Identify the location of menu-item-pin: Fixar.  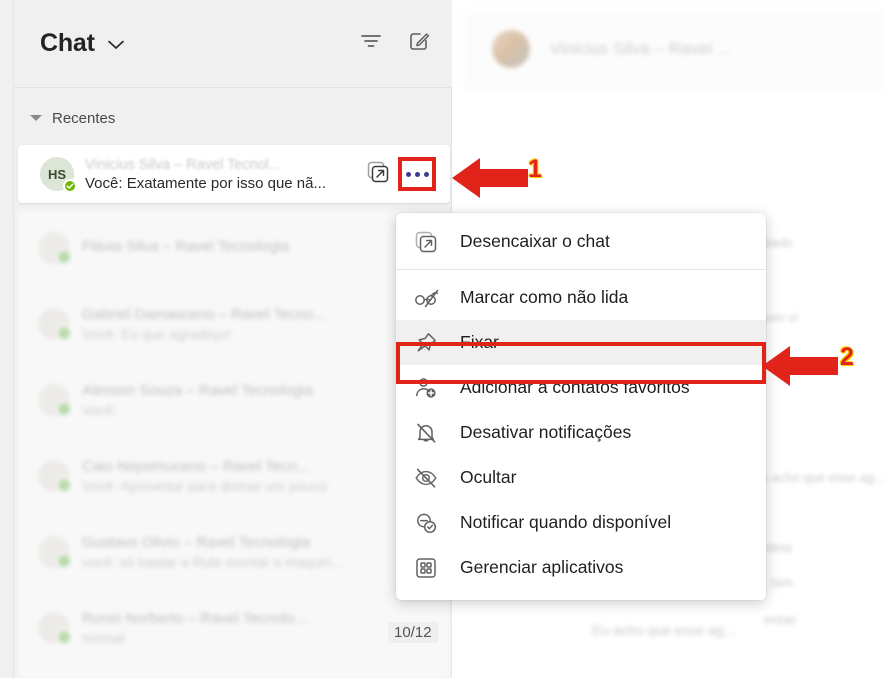
(581, 342).